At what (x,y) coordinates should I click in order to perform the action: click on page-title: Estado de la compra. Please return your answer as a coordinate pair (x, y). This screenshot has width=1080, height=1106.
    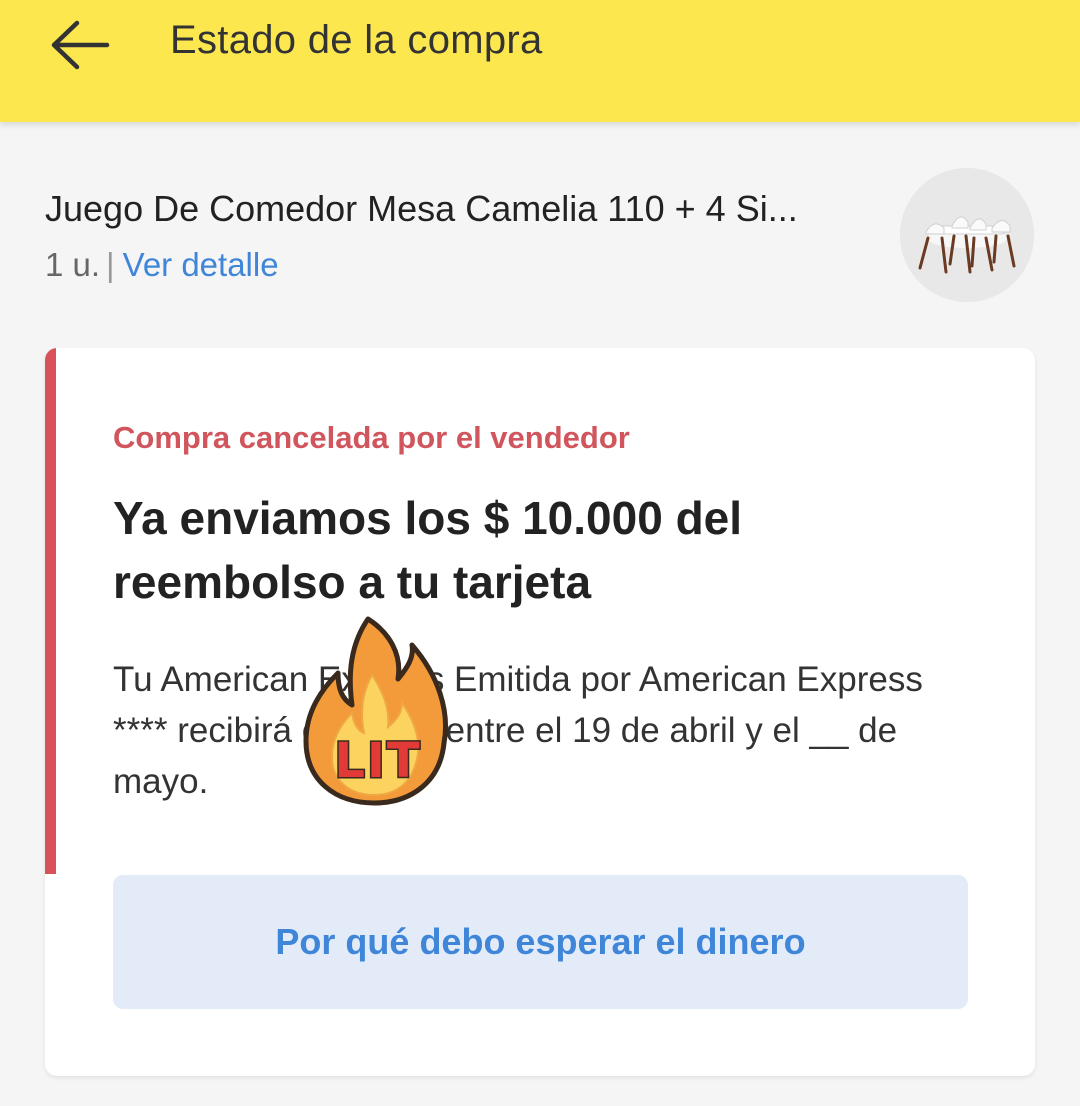
    Looking at the image, I should click on (356, 40).